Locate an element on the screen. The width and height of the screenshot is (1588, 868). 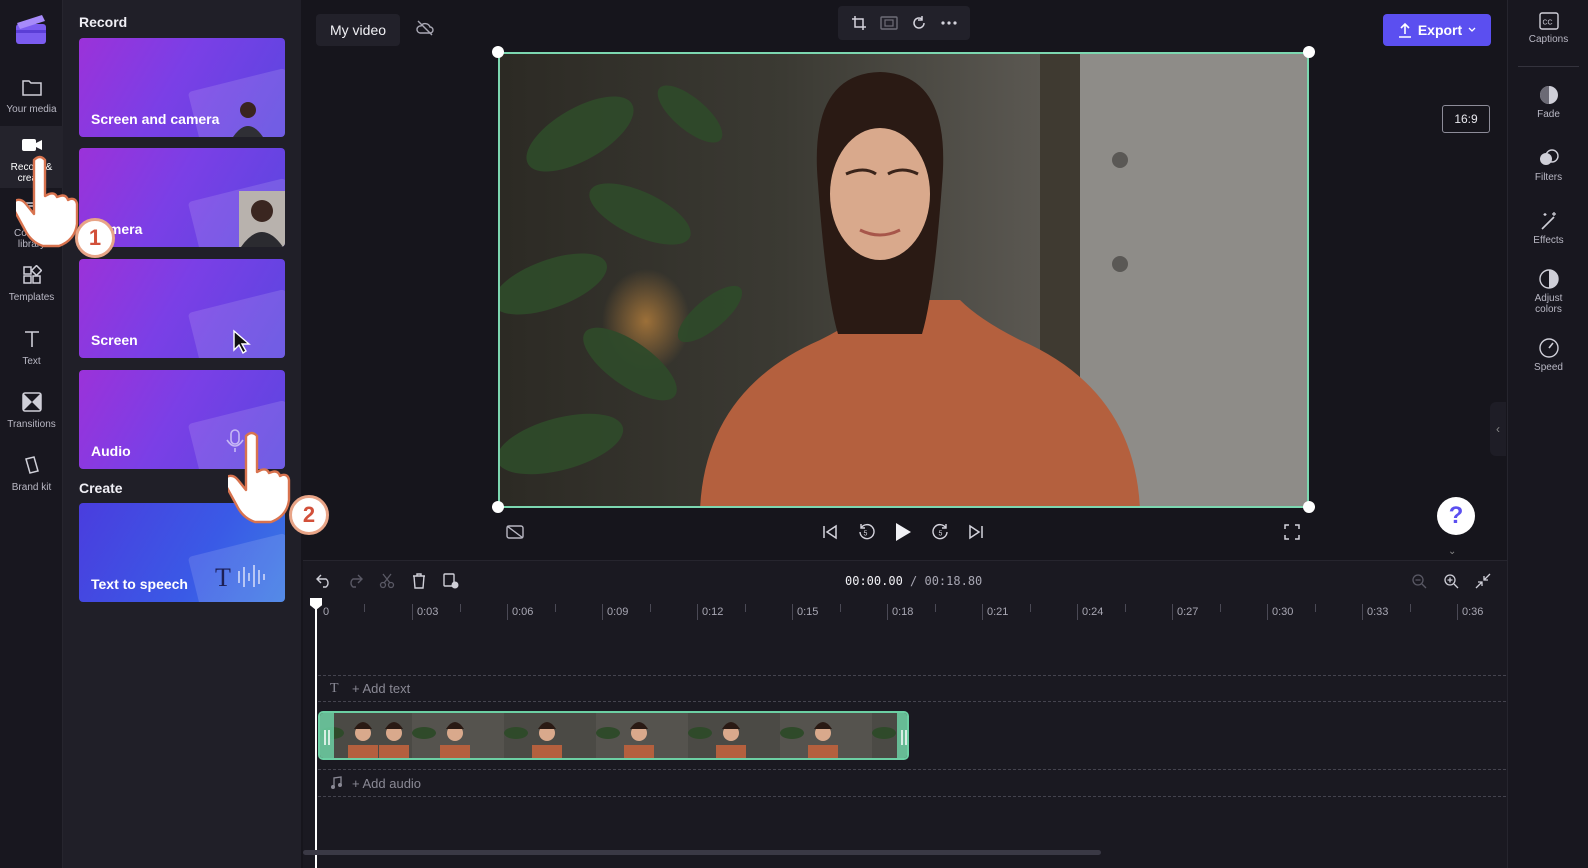
rail-item-templates: Templates is located at coordinates (31, 285).